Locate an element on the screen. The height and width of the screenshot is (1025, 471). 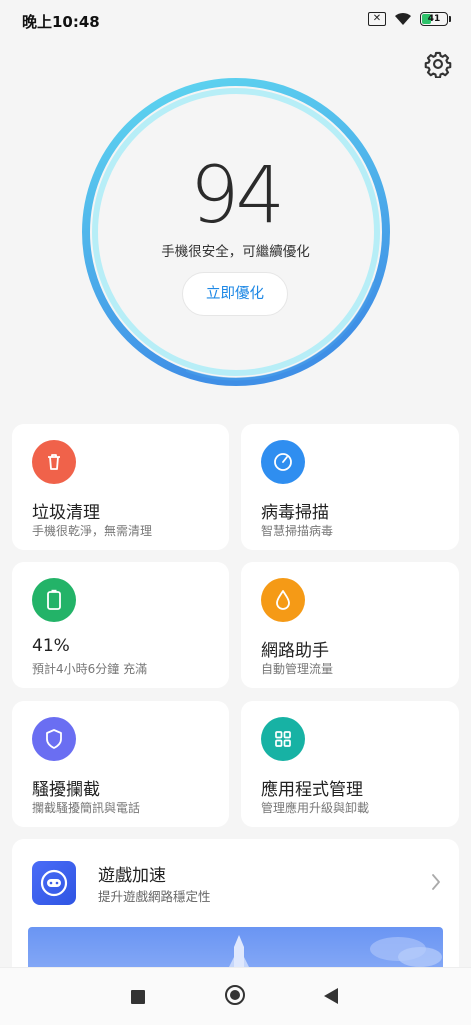
card-subtitle: 預計4小時6分鐘 充滿 is located at coordinates (90, 669).